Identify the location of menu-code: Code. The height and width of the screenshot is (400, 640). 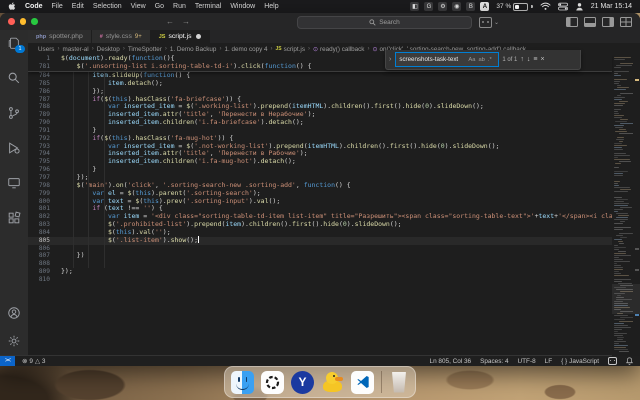
(34, 6).